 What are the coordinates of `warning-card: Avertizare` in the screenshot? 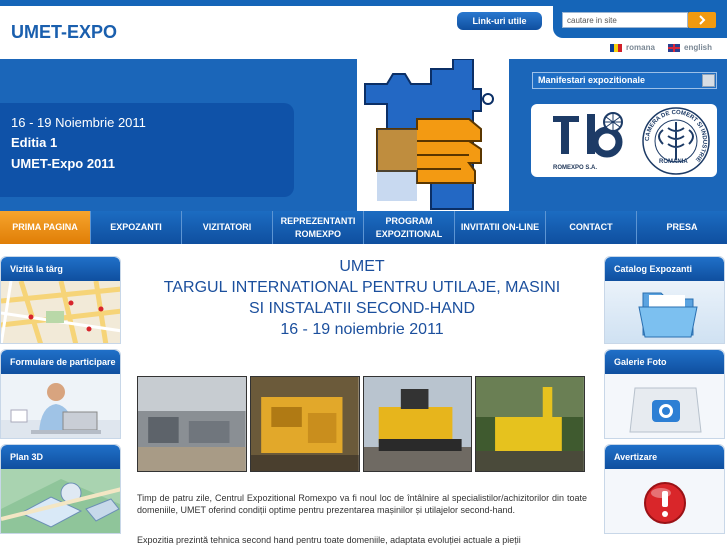 It's located at (664, 489).